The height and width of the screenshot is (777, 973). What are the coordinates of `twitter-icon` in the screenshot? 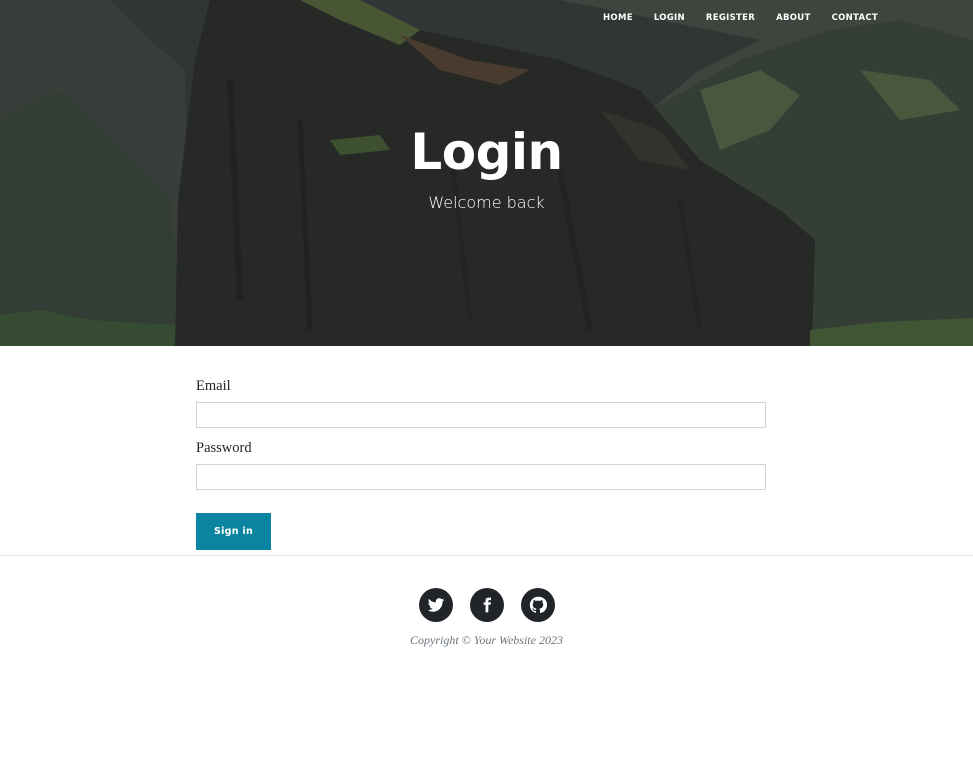 It's located at (435, 605).